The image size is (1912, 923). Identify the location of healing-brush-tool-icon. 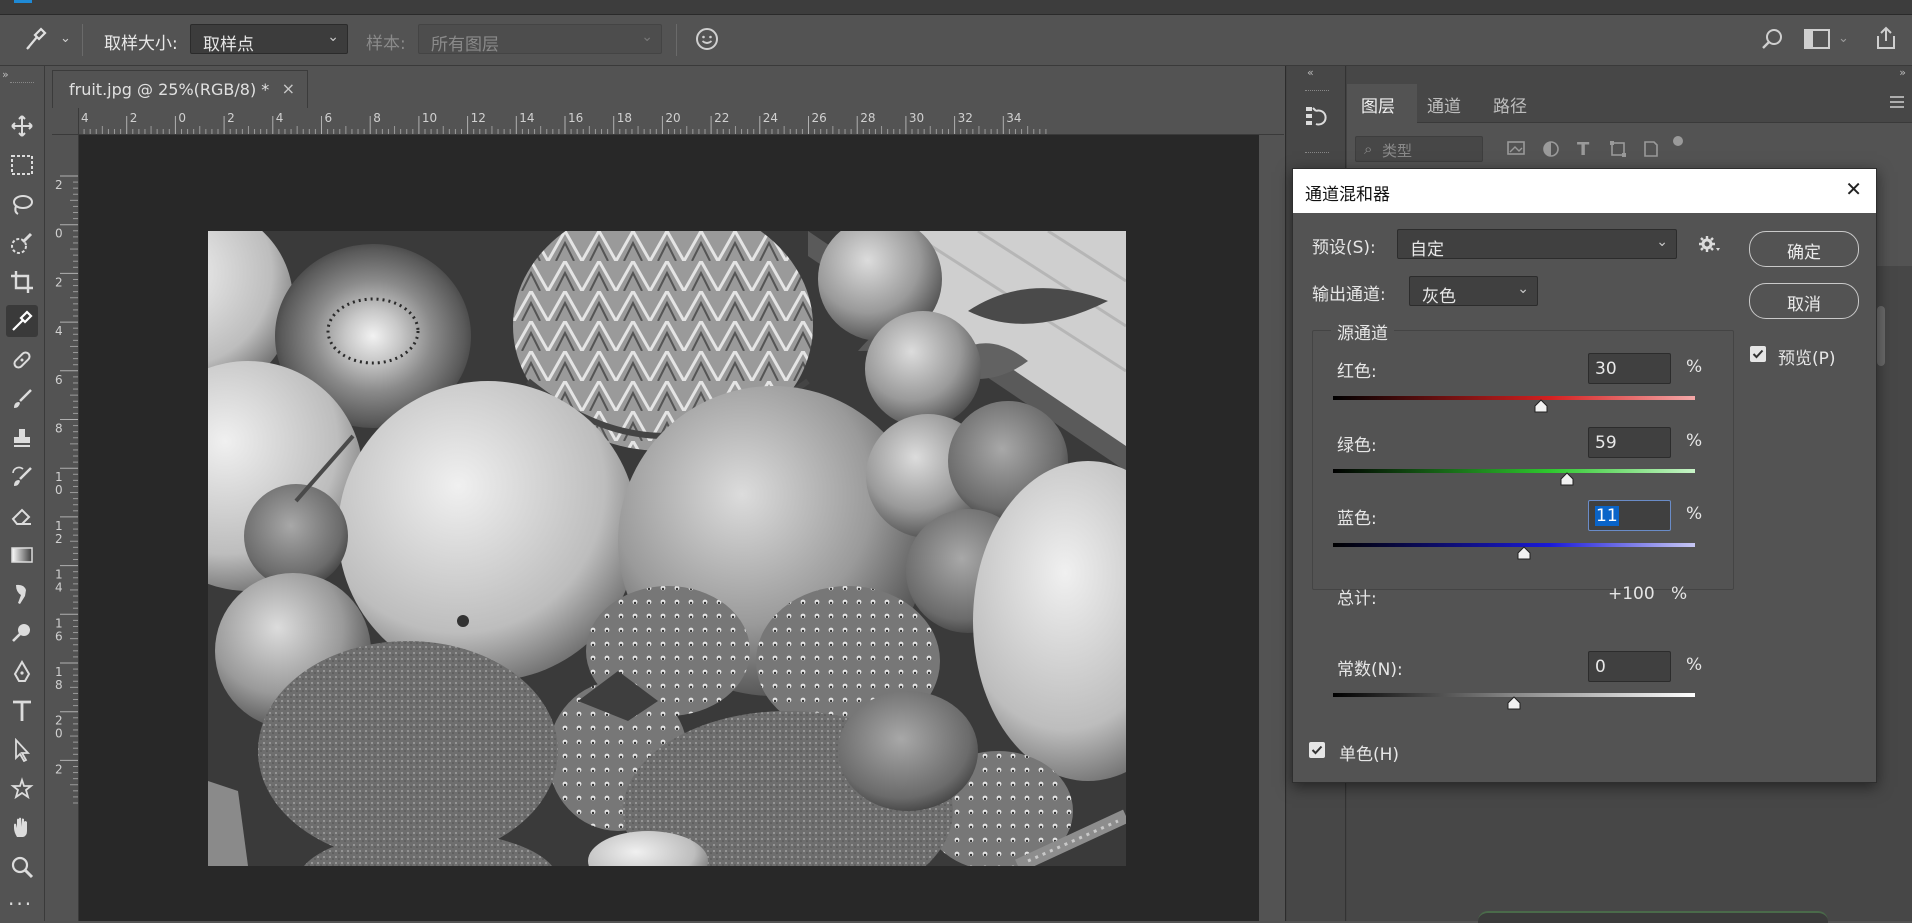
(22, 360).